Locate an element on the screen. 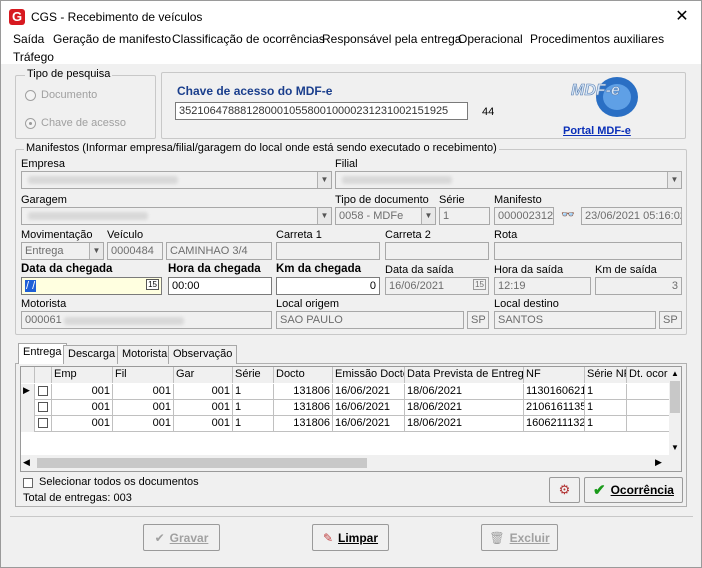  ocorrencia-button: ✔ Ocorrência is located at coordinates (633, 490).